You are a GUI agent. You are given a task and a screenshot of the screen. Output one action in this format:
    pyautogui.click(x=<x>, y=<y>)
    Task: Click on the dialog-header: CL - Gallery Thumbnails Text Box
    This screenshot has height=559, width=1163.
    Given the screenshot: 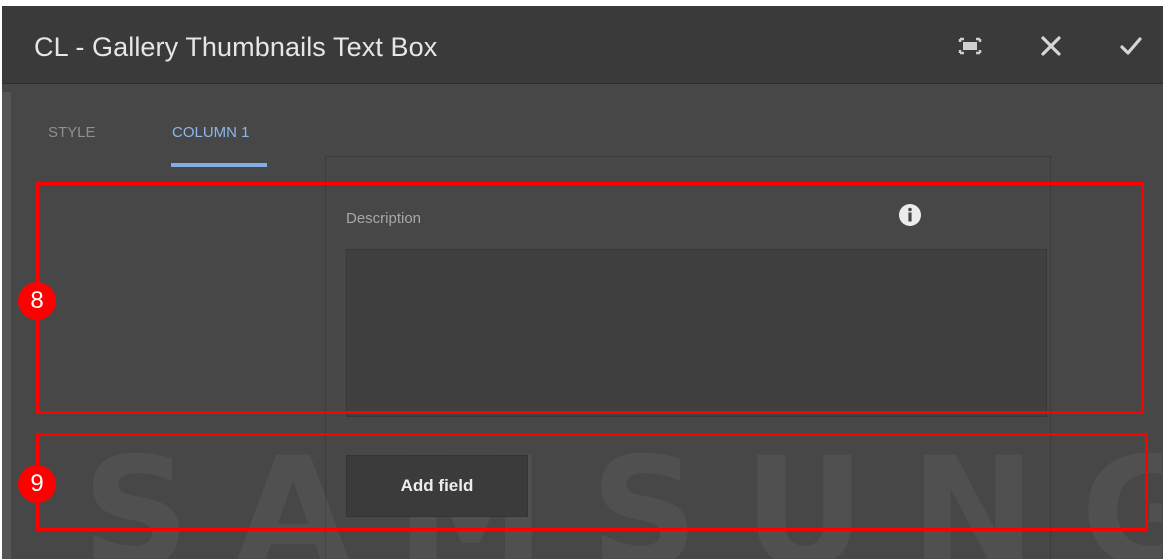 What is the action you would take?
    pyautogui.click(x=582, y=45)
    